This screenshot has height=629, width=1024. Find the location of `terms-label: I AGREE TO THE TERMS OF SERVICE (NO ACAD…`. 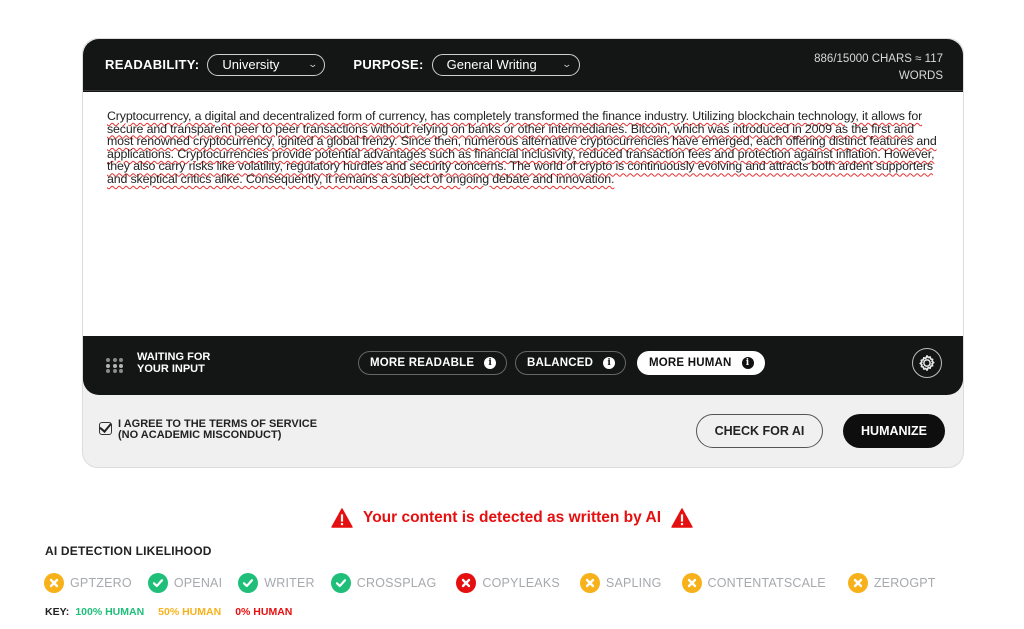

terms-label: I AGREE TO THE TERMS OF SERVICE (NO ACAD… is located at coordinates (217, 429).